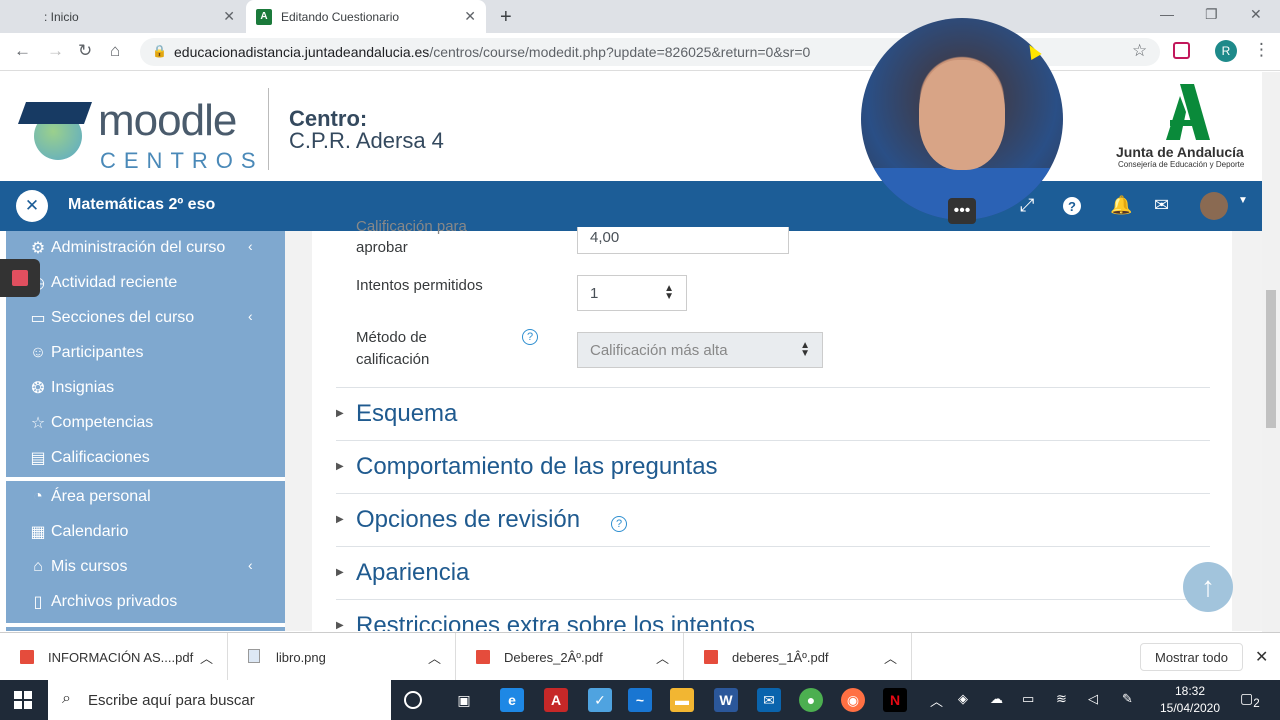 Image resolution: width=1280 pixels, height=720 pixels. I want to click on forward-icon: →, so click(55, 51).